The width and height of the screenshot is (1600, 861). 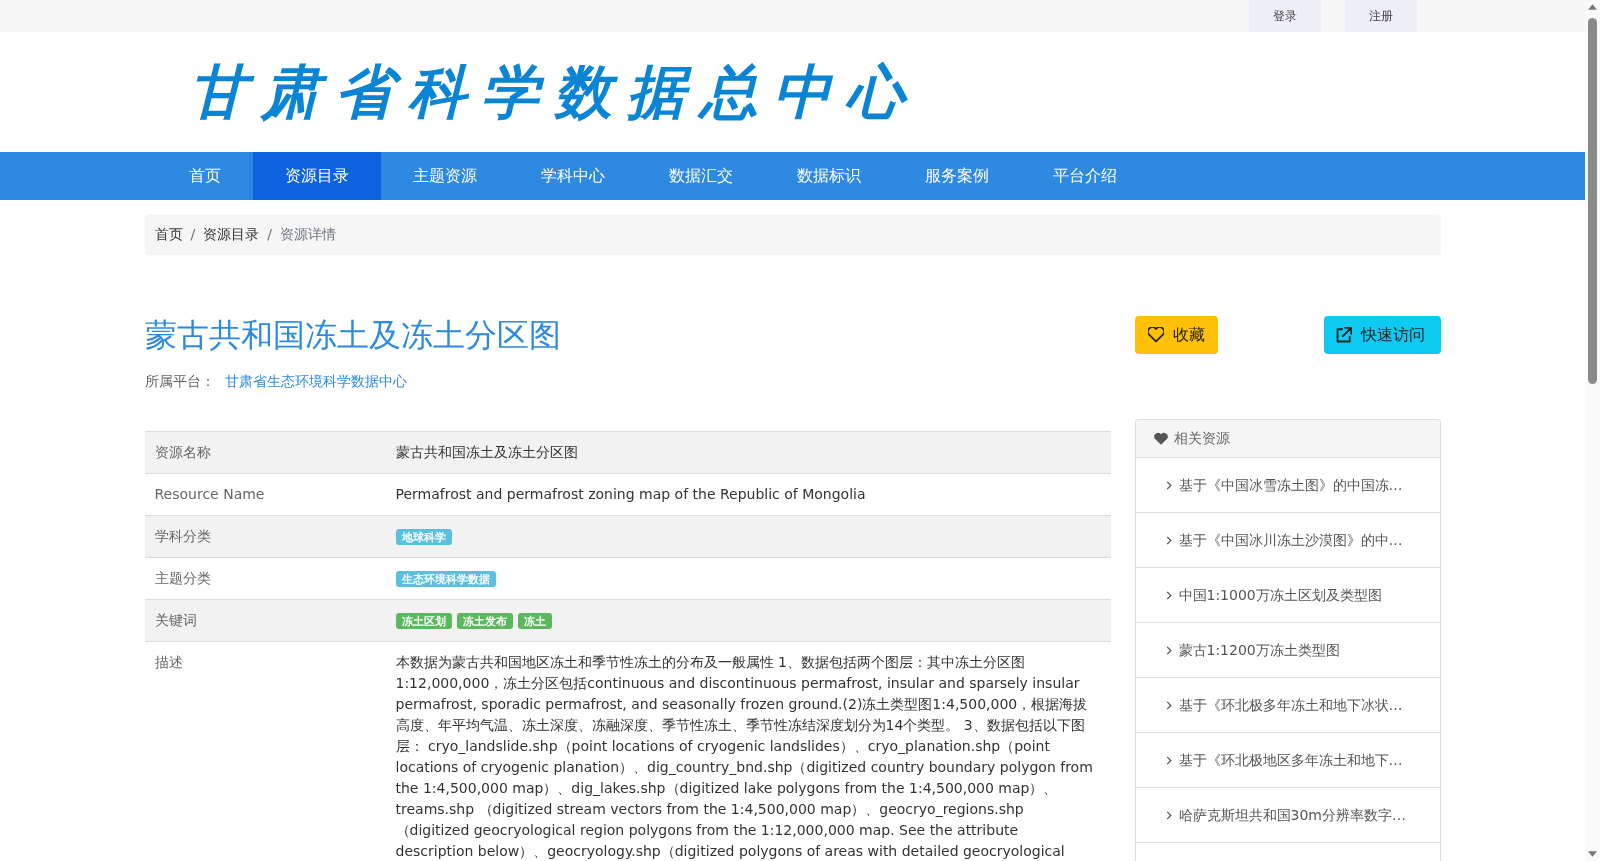 What do you see at coordinates (1287, 650) in the screenshot?
I see `related-resource-link: 蒙古1:1200万冻土类型图` at bounding box center [1287, 650].